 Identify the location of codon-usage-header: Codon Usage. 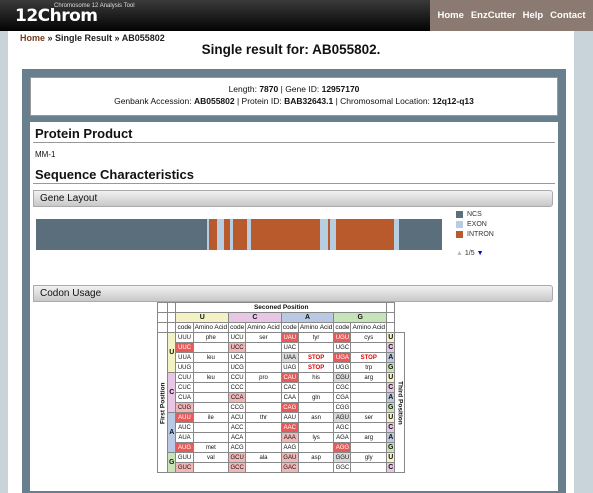
(293, 293).